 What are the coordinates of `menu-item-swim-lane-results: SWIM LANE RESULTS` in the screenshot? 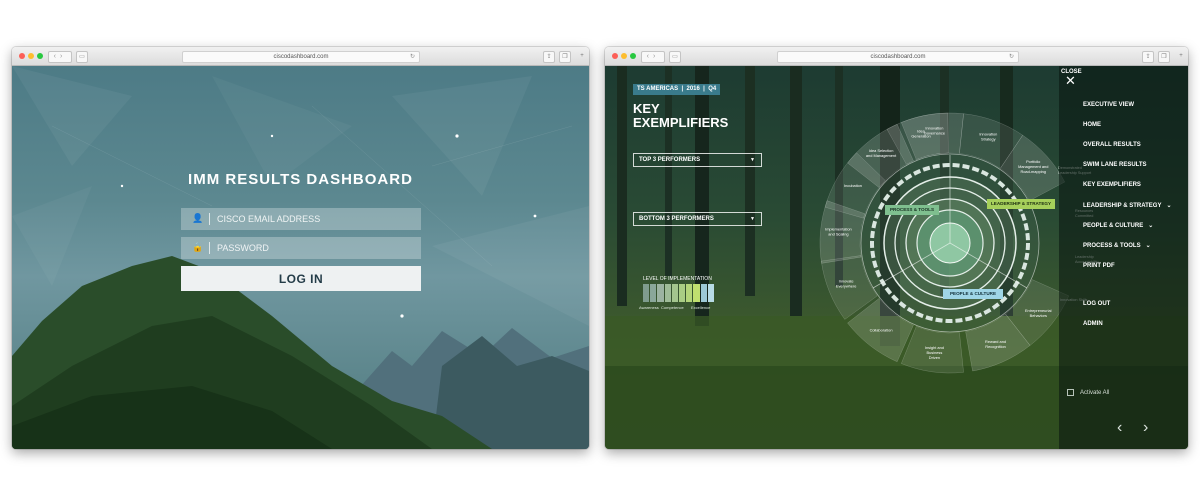 It's located at (1115, 165).